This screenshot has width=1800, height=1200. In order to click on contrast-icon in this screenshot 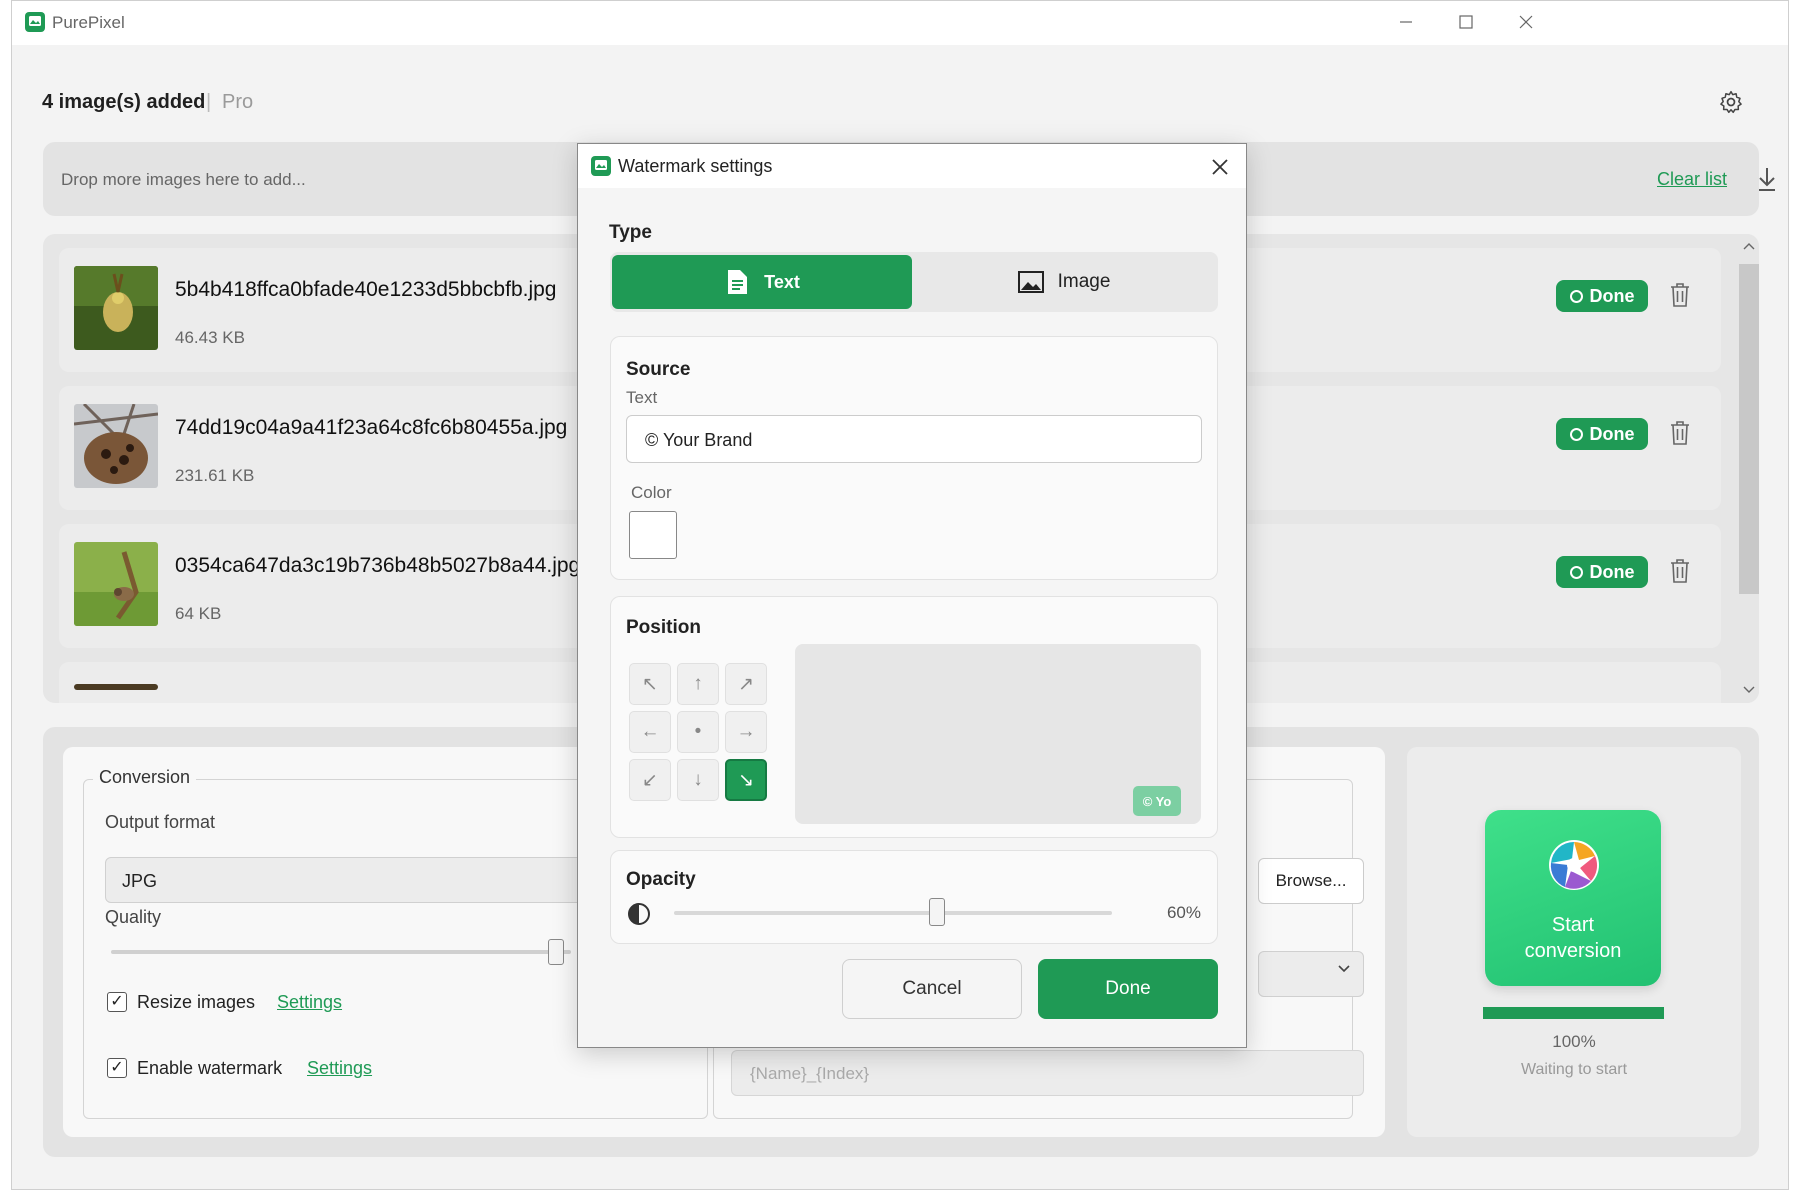, I will do `click(639, 914)`.